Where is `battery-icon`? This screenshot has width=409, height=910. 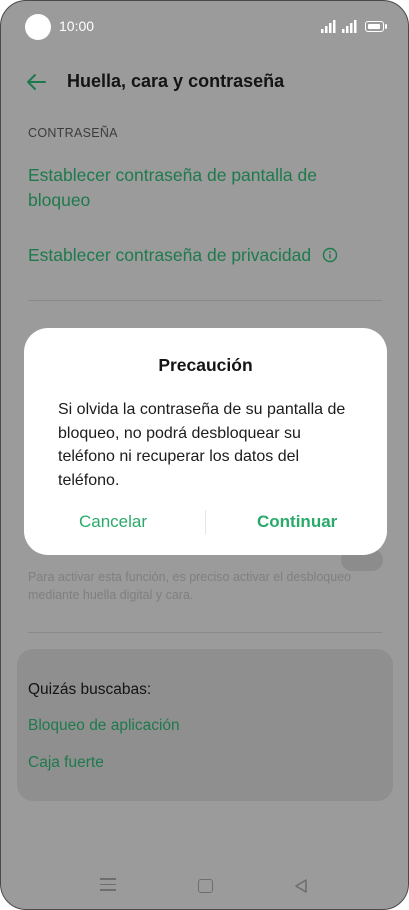
battery-icon is located at coordinates (374, 26).